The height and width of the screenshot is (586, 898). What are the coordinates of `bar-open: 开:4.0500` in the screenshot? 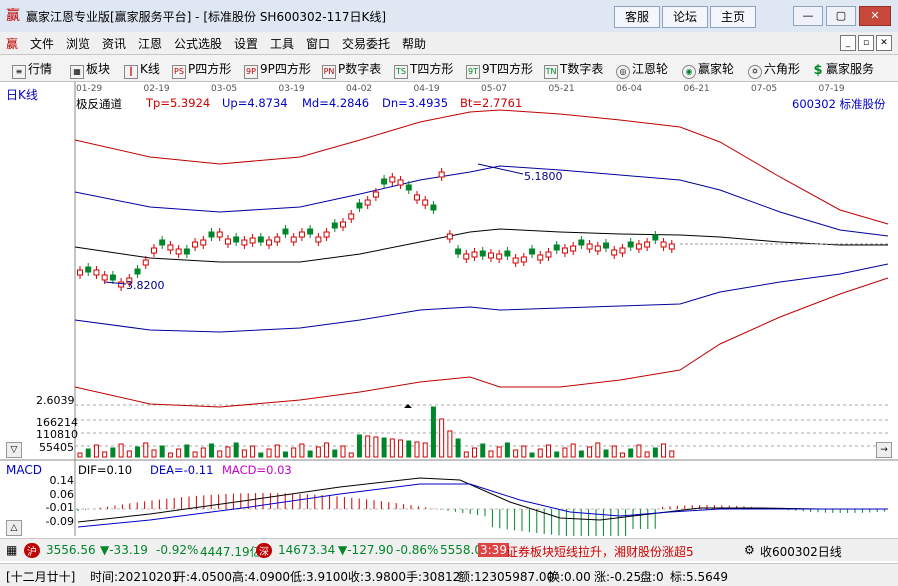 It's located at (203, 577).